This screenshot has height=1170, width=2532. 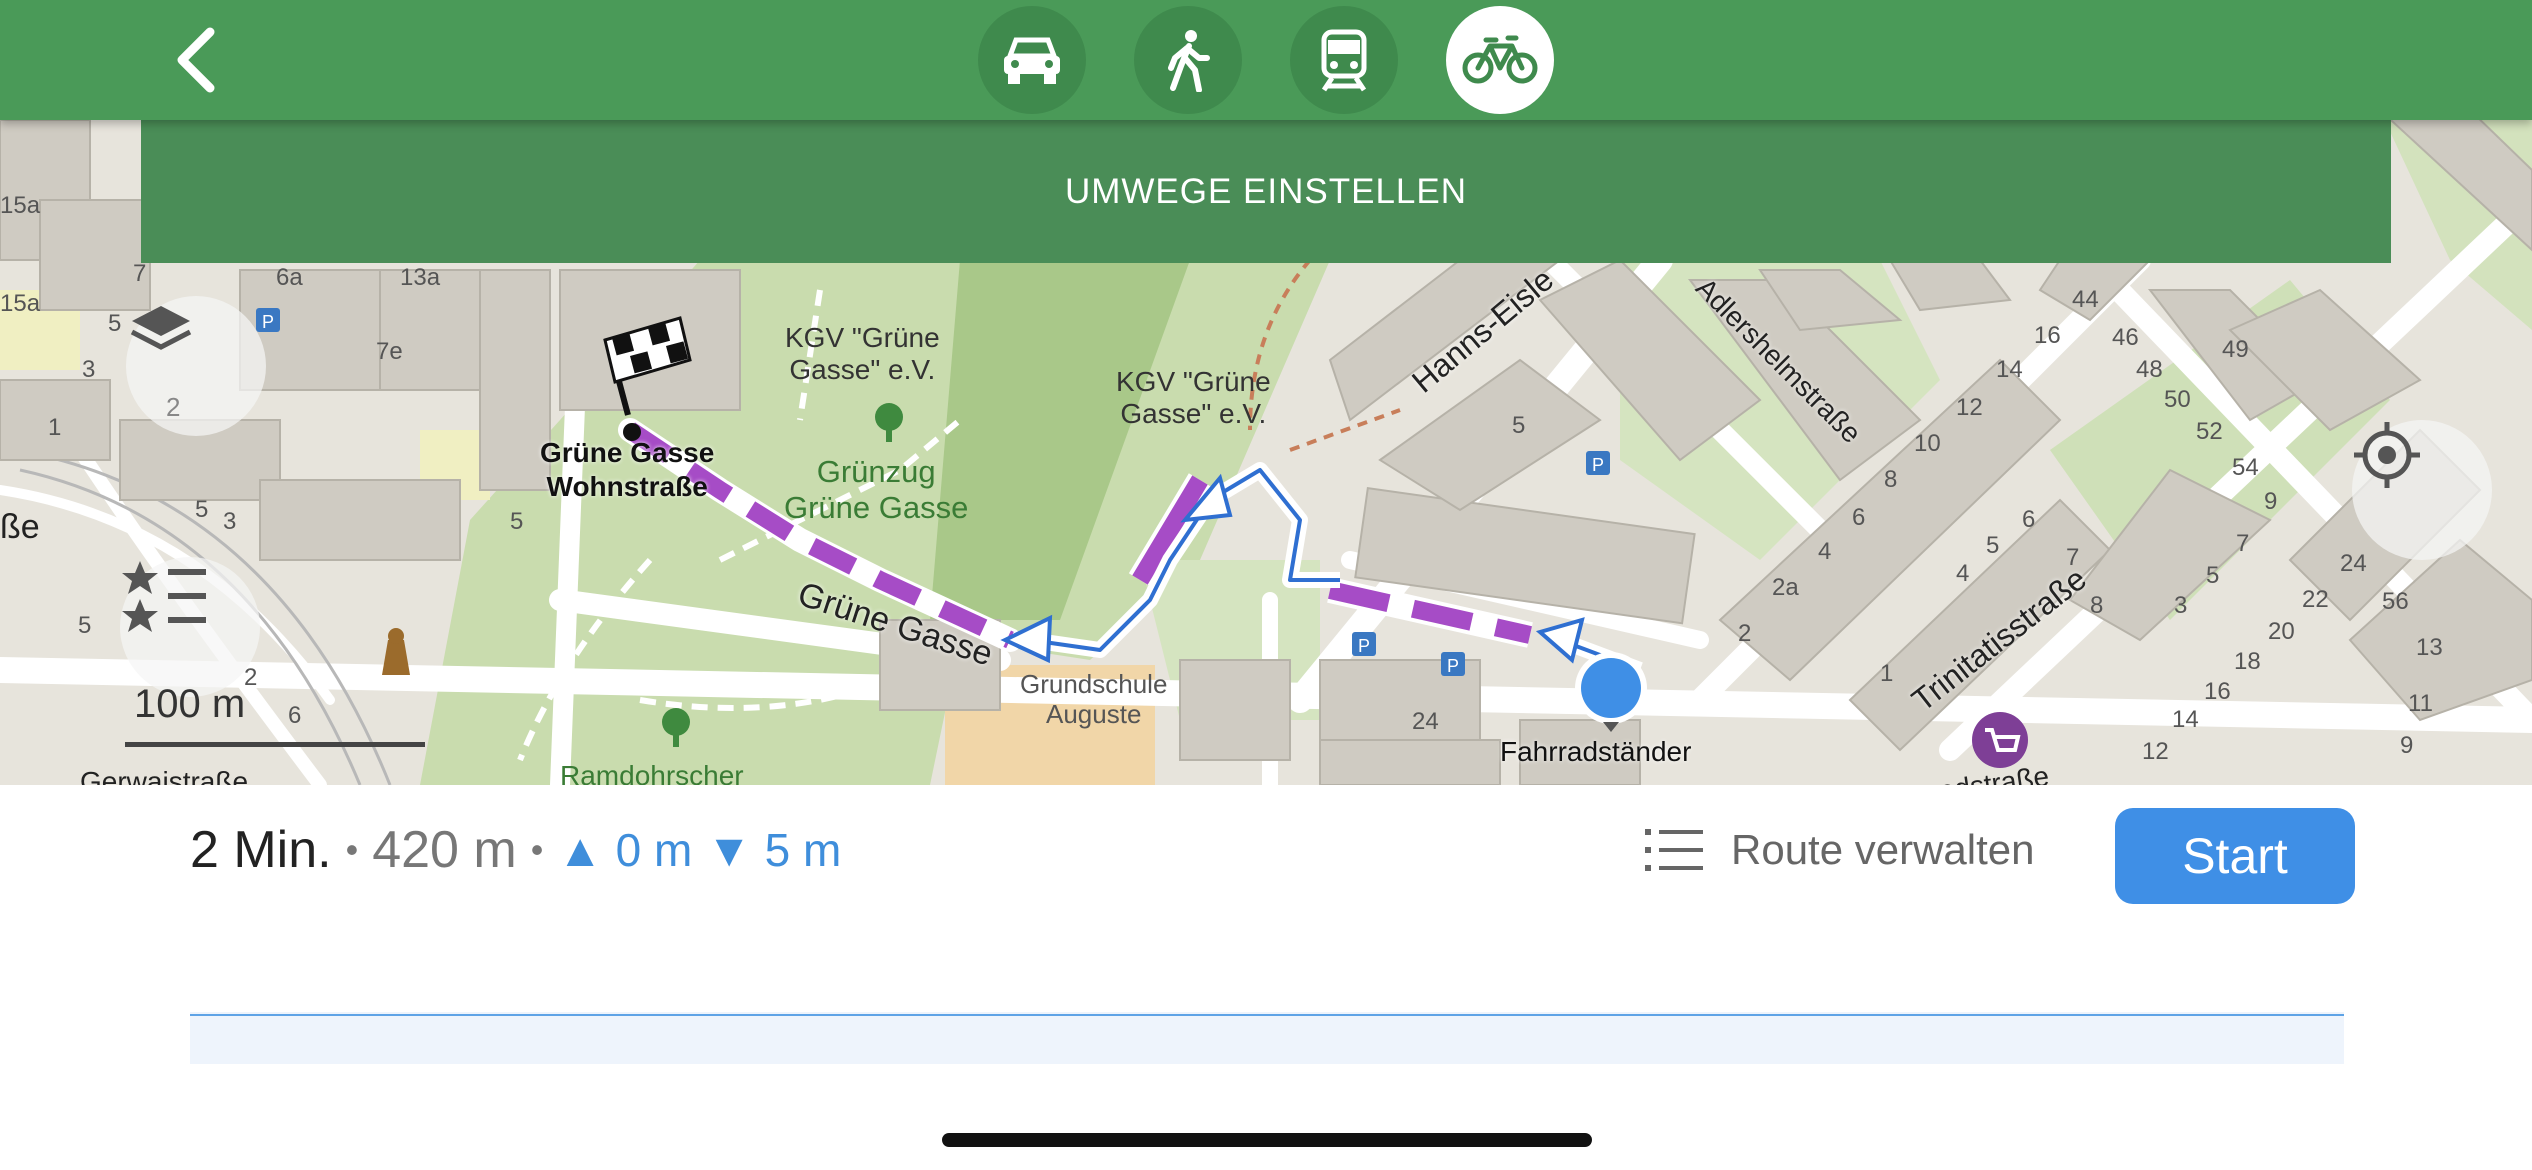 What do you see at coordinates (774, 850) in the screenshot?
I see `route-descent: ▼ 5 m` at bounding box center [774, 850].